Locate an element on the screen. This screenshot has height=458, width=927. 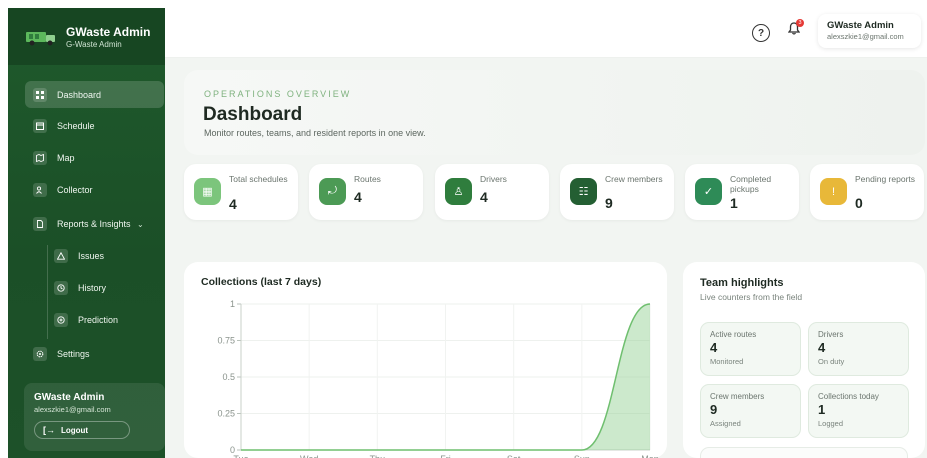
route-icon: ⤾ is located at coordinates (332, 191).